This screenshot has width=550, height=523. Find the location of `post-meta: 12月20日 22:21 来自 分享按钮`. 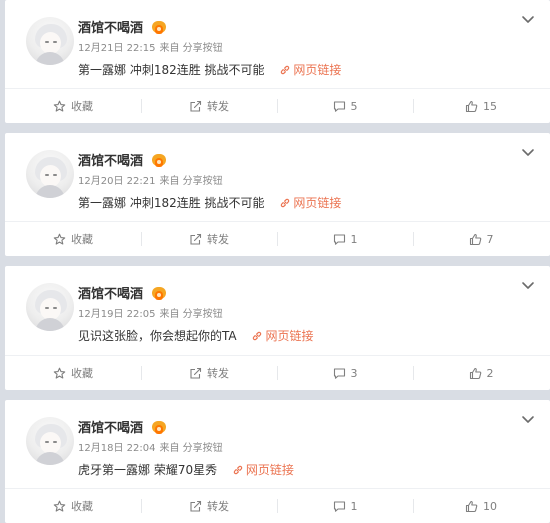

post-meta: 12月20日 22:21 来自 分享按钮 is located at coordinates (150, 182).